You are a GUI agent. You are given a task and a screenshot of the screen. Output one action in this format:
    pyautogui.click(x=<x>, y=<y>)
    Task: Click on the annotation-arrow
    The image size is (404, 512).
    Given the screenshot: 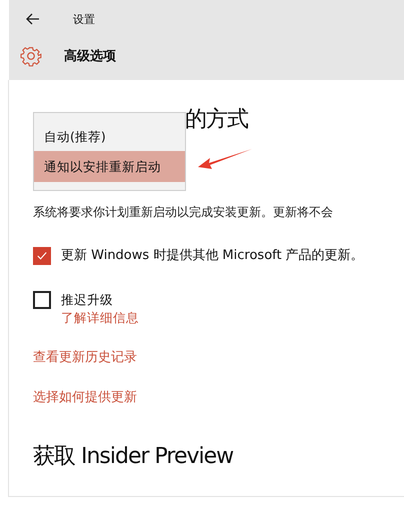 What is the action you would take?
    pyautogui.click(x=225, y=159)
    